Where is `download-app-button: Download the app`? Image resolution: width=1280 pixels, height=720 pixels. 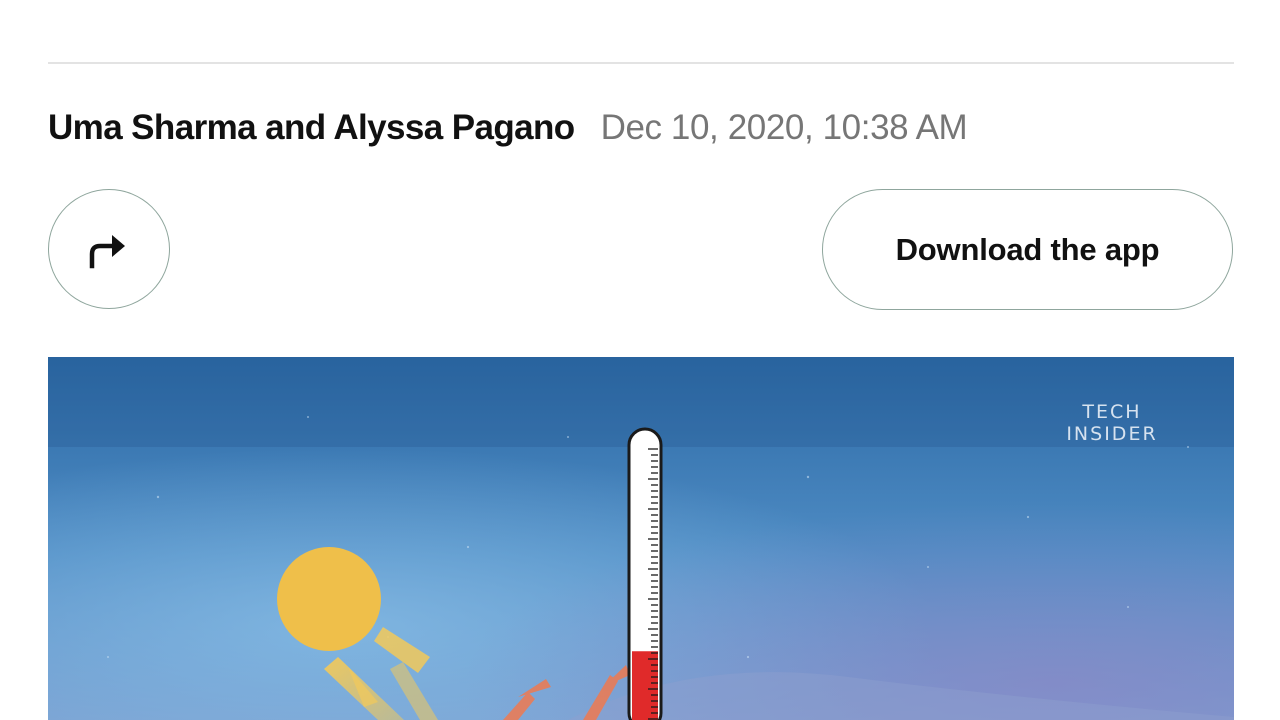 download-app-button: Download the app is located at coordinates (1027, 249).